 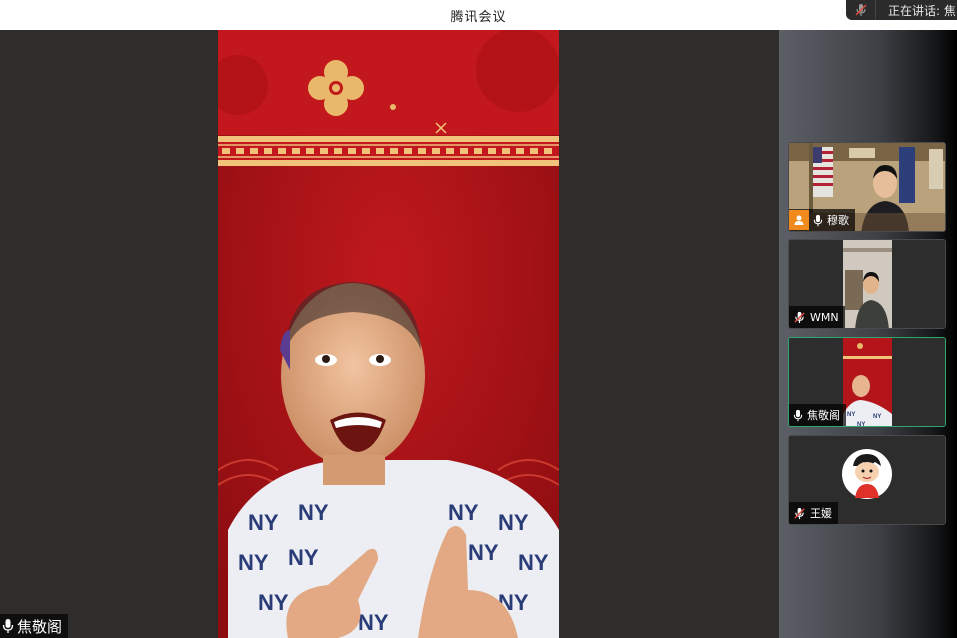 I want to click on speaking-text: 正在讲话: 焦, so click(x=922, y=10).